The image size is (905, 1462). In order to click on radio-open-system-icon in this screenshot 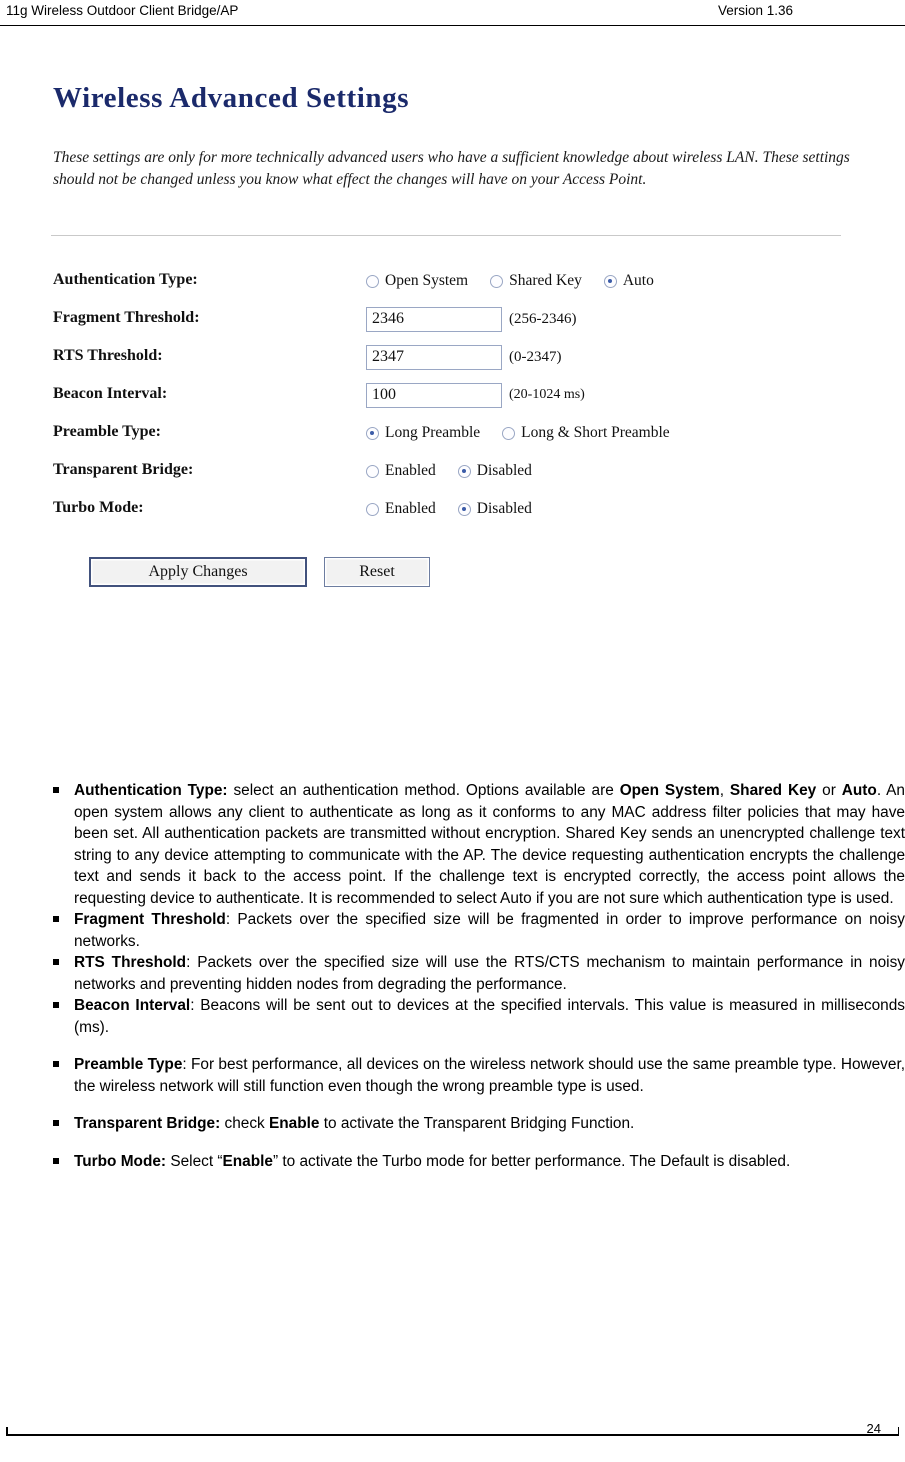, I will do `click(372, 281)`.